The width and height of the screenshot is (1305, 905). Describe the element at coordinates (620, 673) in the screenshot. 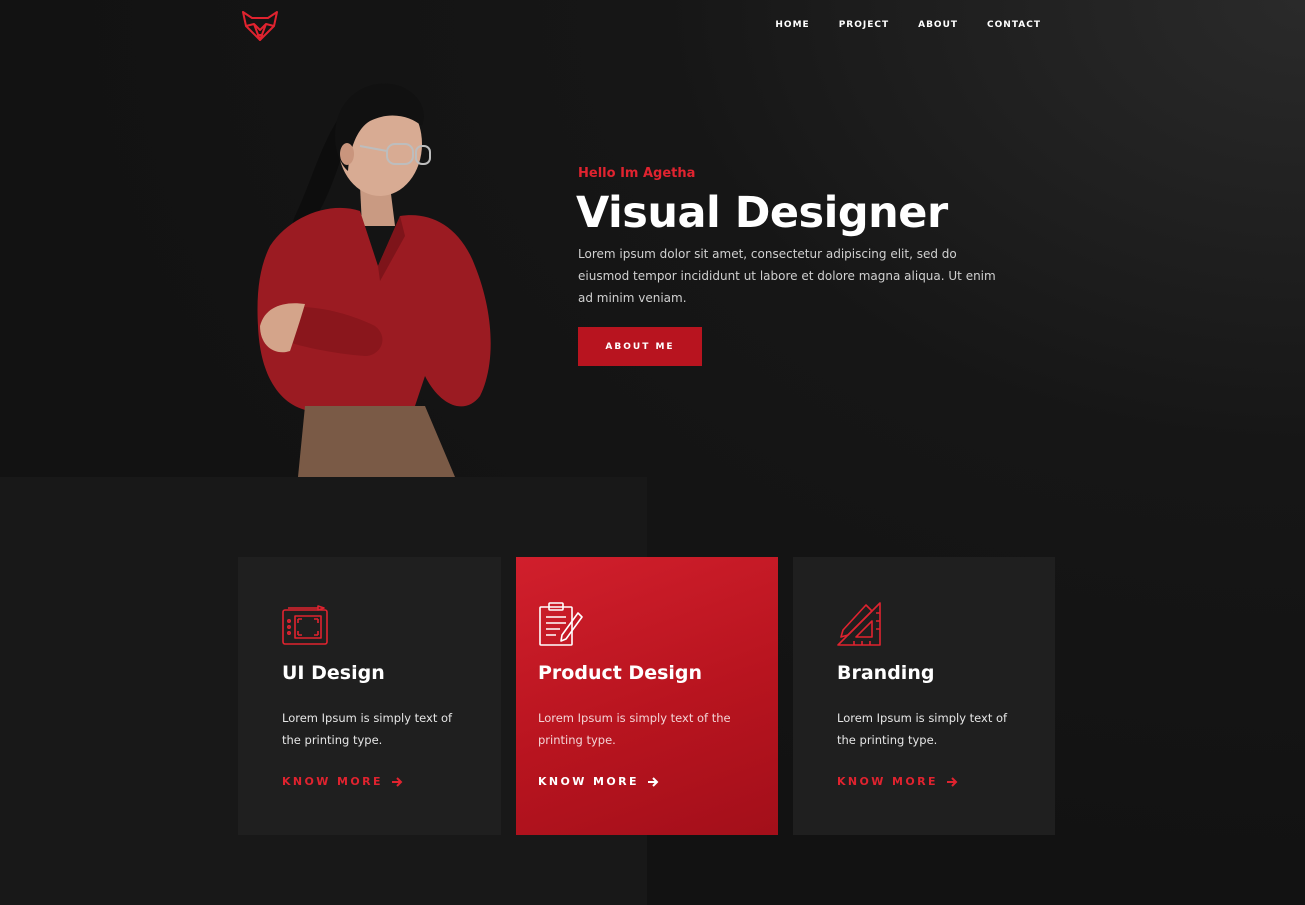

I see `card-title: Product Design` at that location.